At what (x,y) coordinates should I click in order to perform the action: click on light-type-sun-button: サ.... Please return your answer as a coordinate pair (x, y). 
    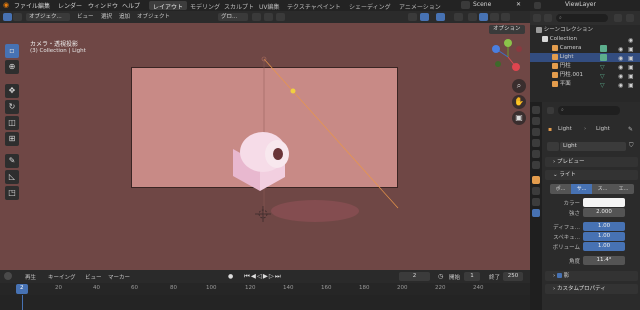
    Looking at the image, I should click on (581, 189).